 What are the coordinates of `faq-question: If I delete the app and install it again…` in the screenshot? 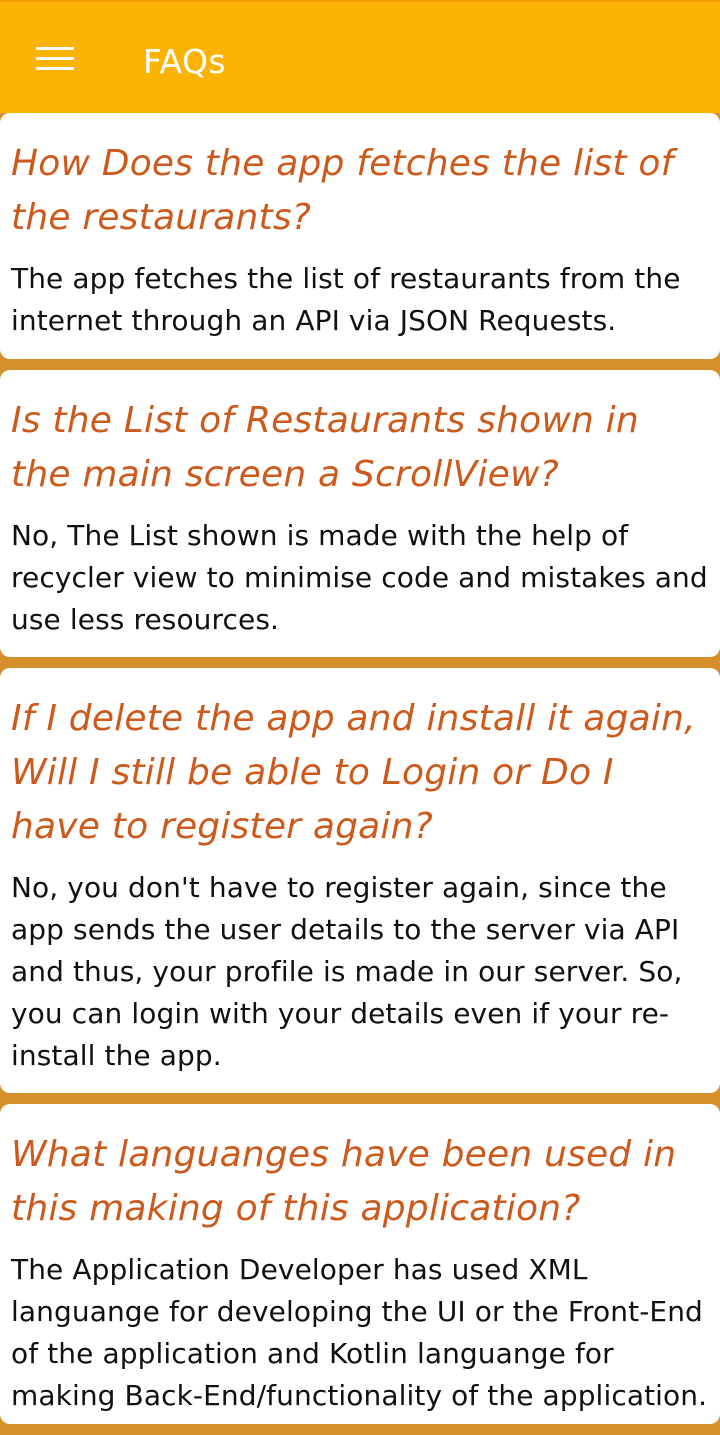 It's located at (353, 772).